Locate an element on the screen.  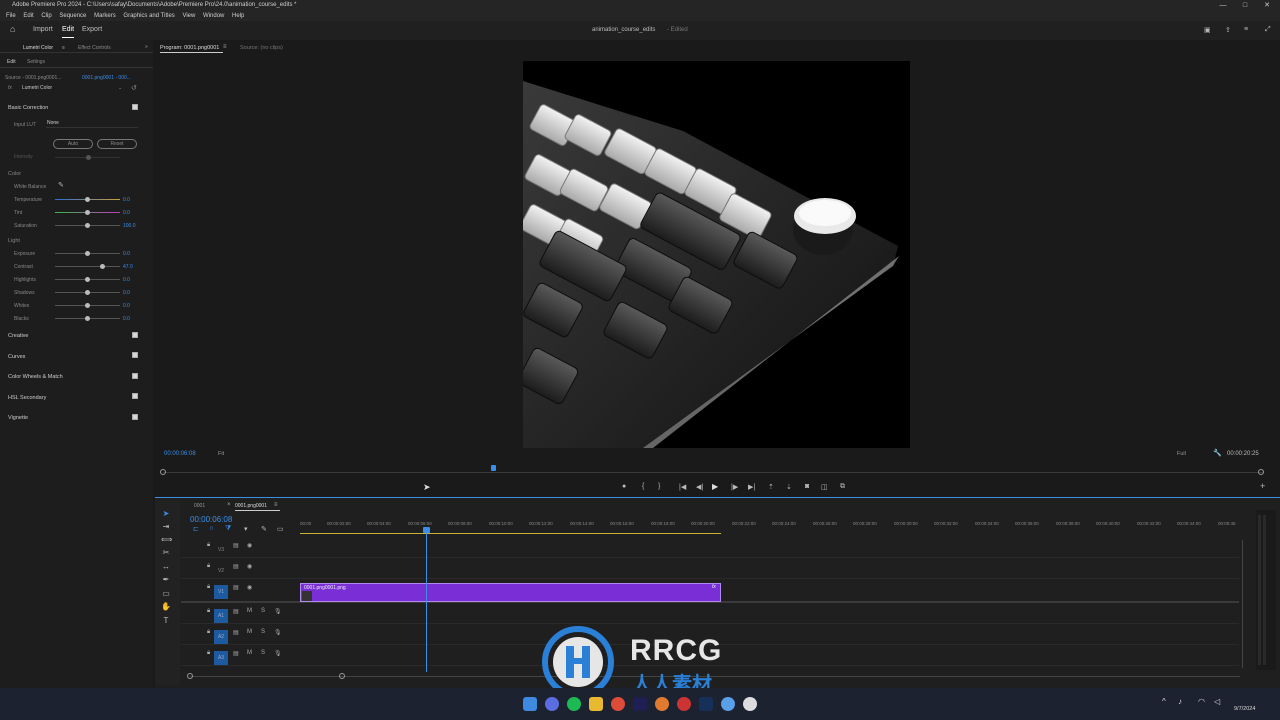
menu-view: View is located at coordinates (188, 16).